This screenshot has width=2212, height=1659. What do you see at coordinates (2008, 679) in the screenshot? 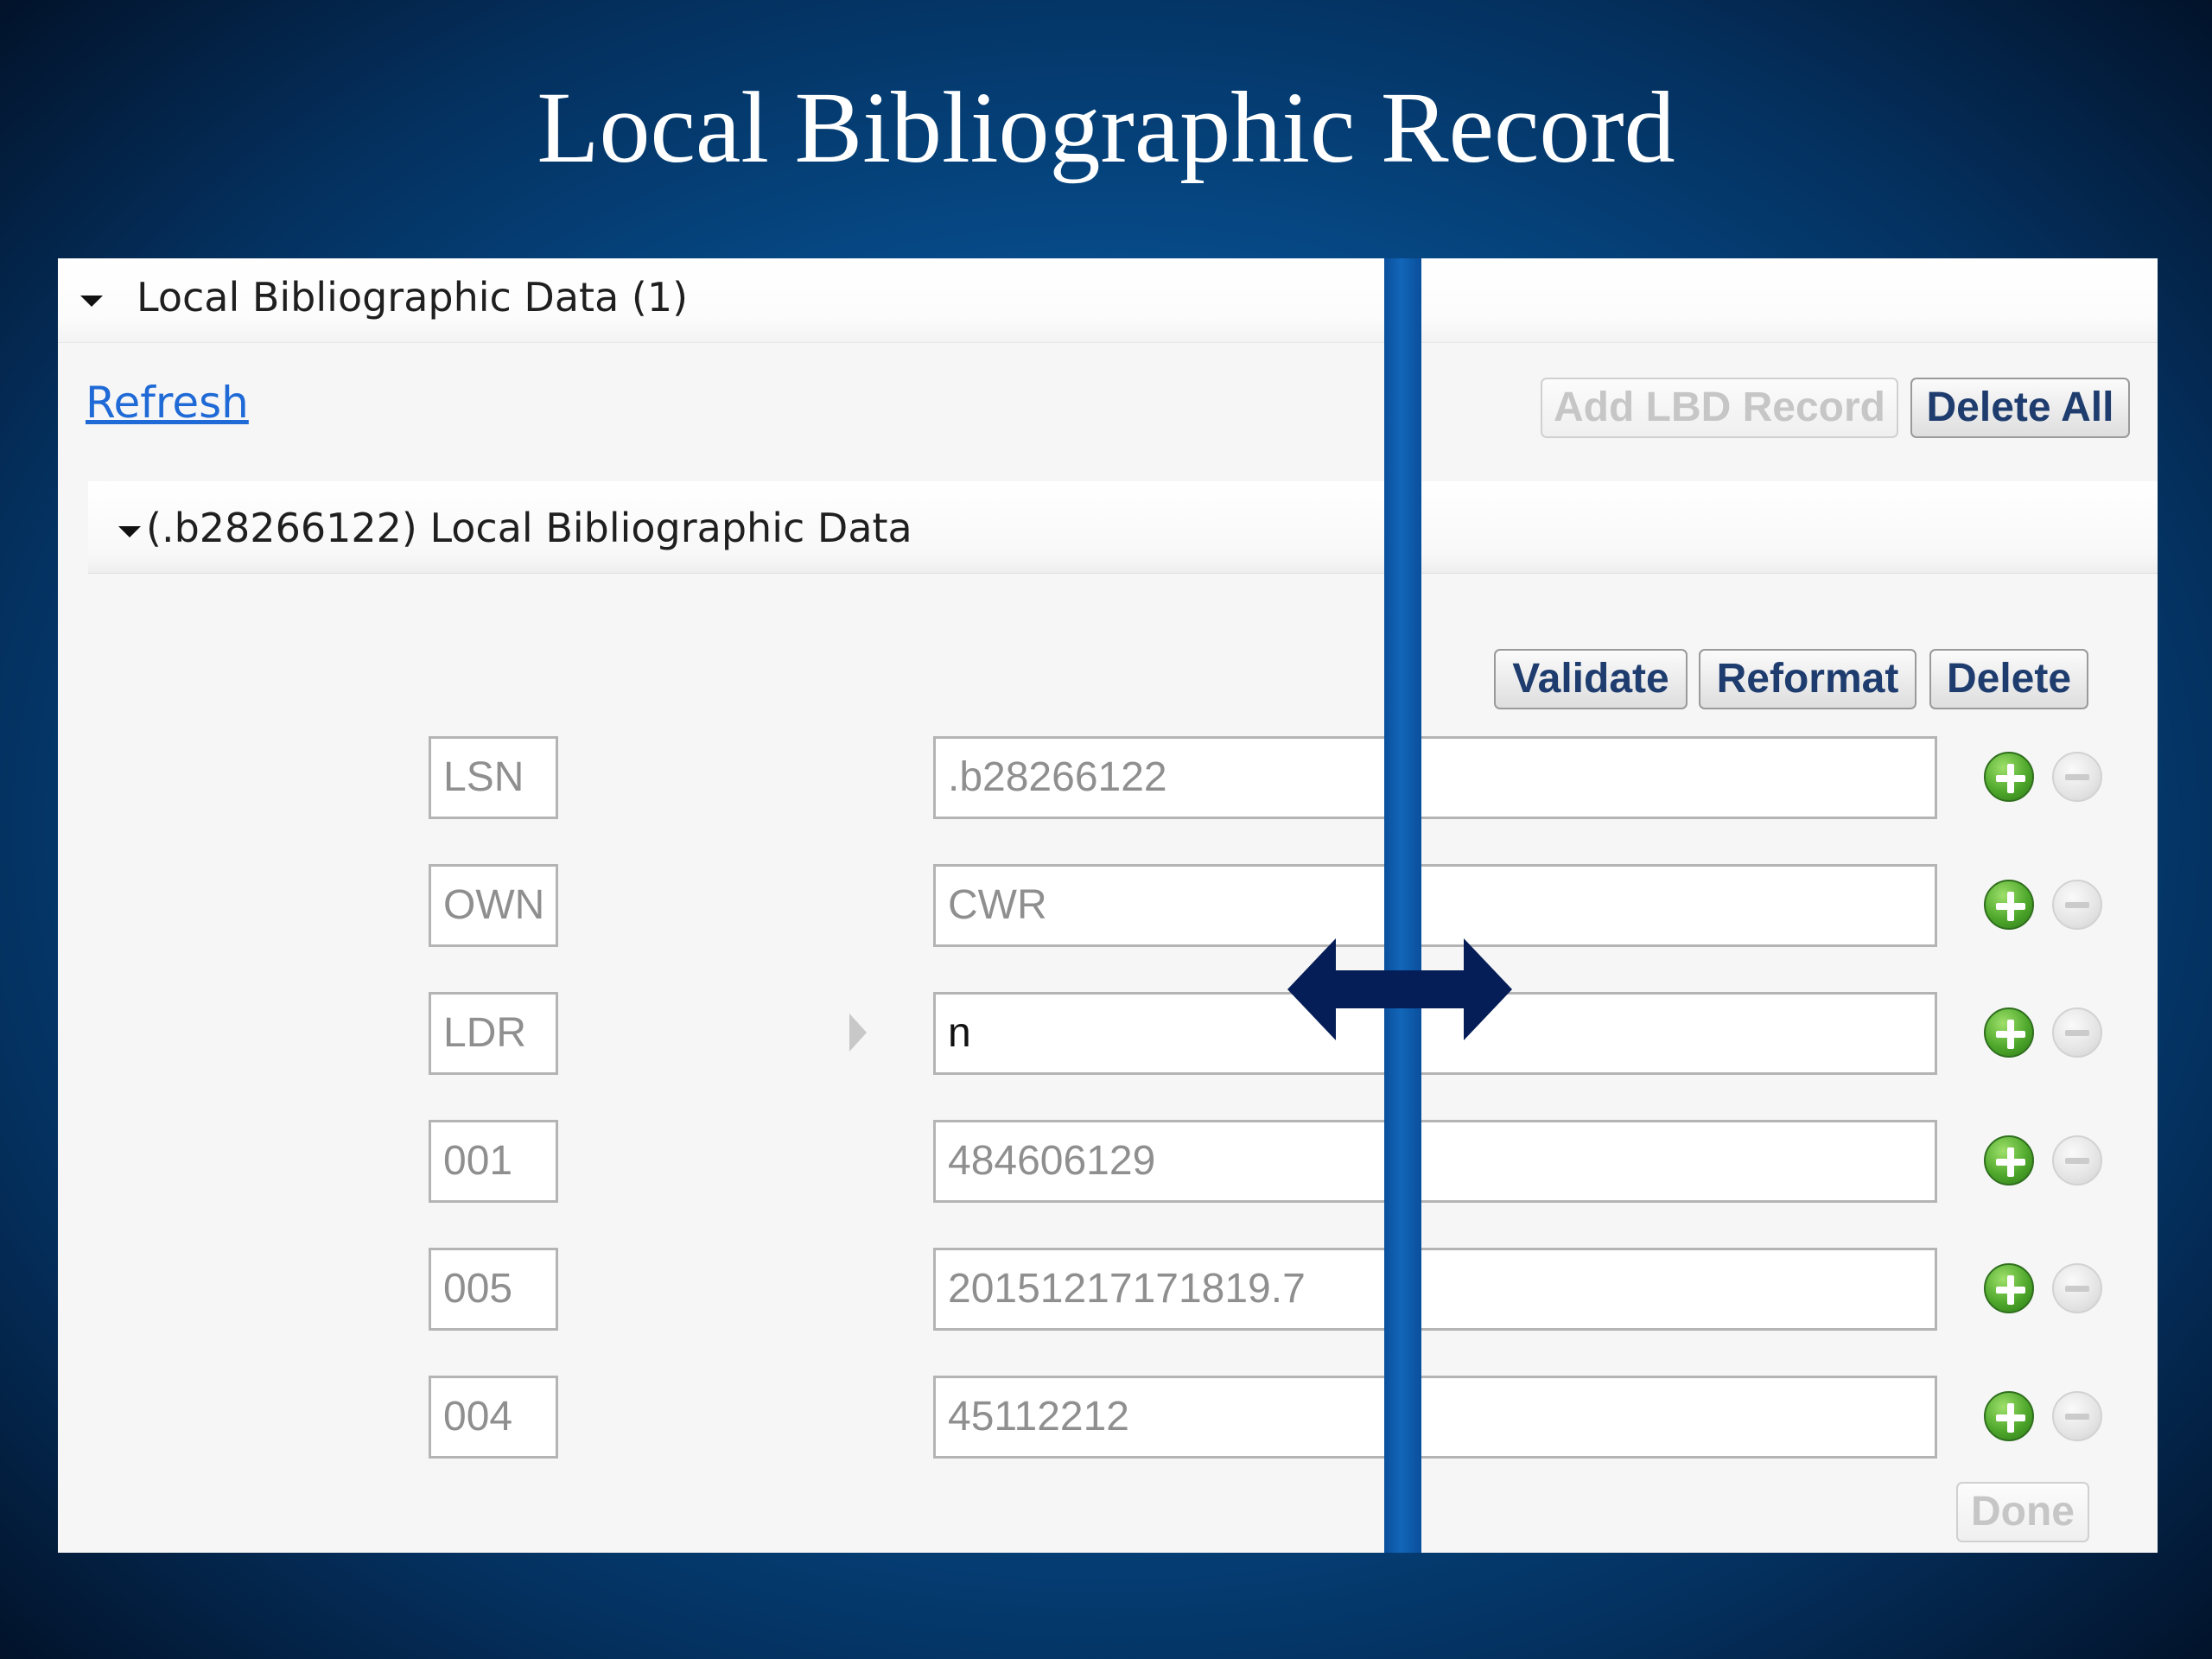
I see `delete-button: Delete` at bounding box center [2008, 679].